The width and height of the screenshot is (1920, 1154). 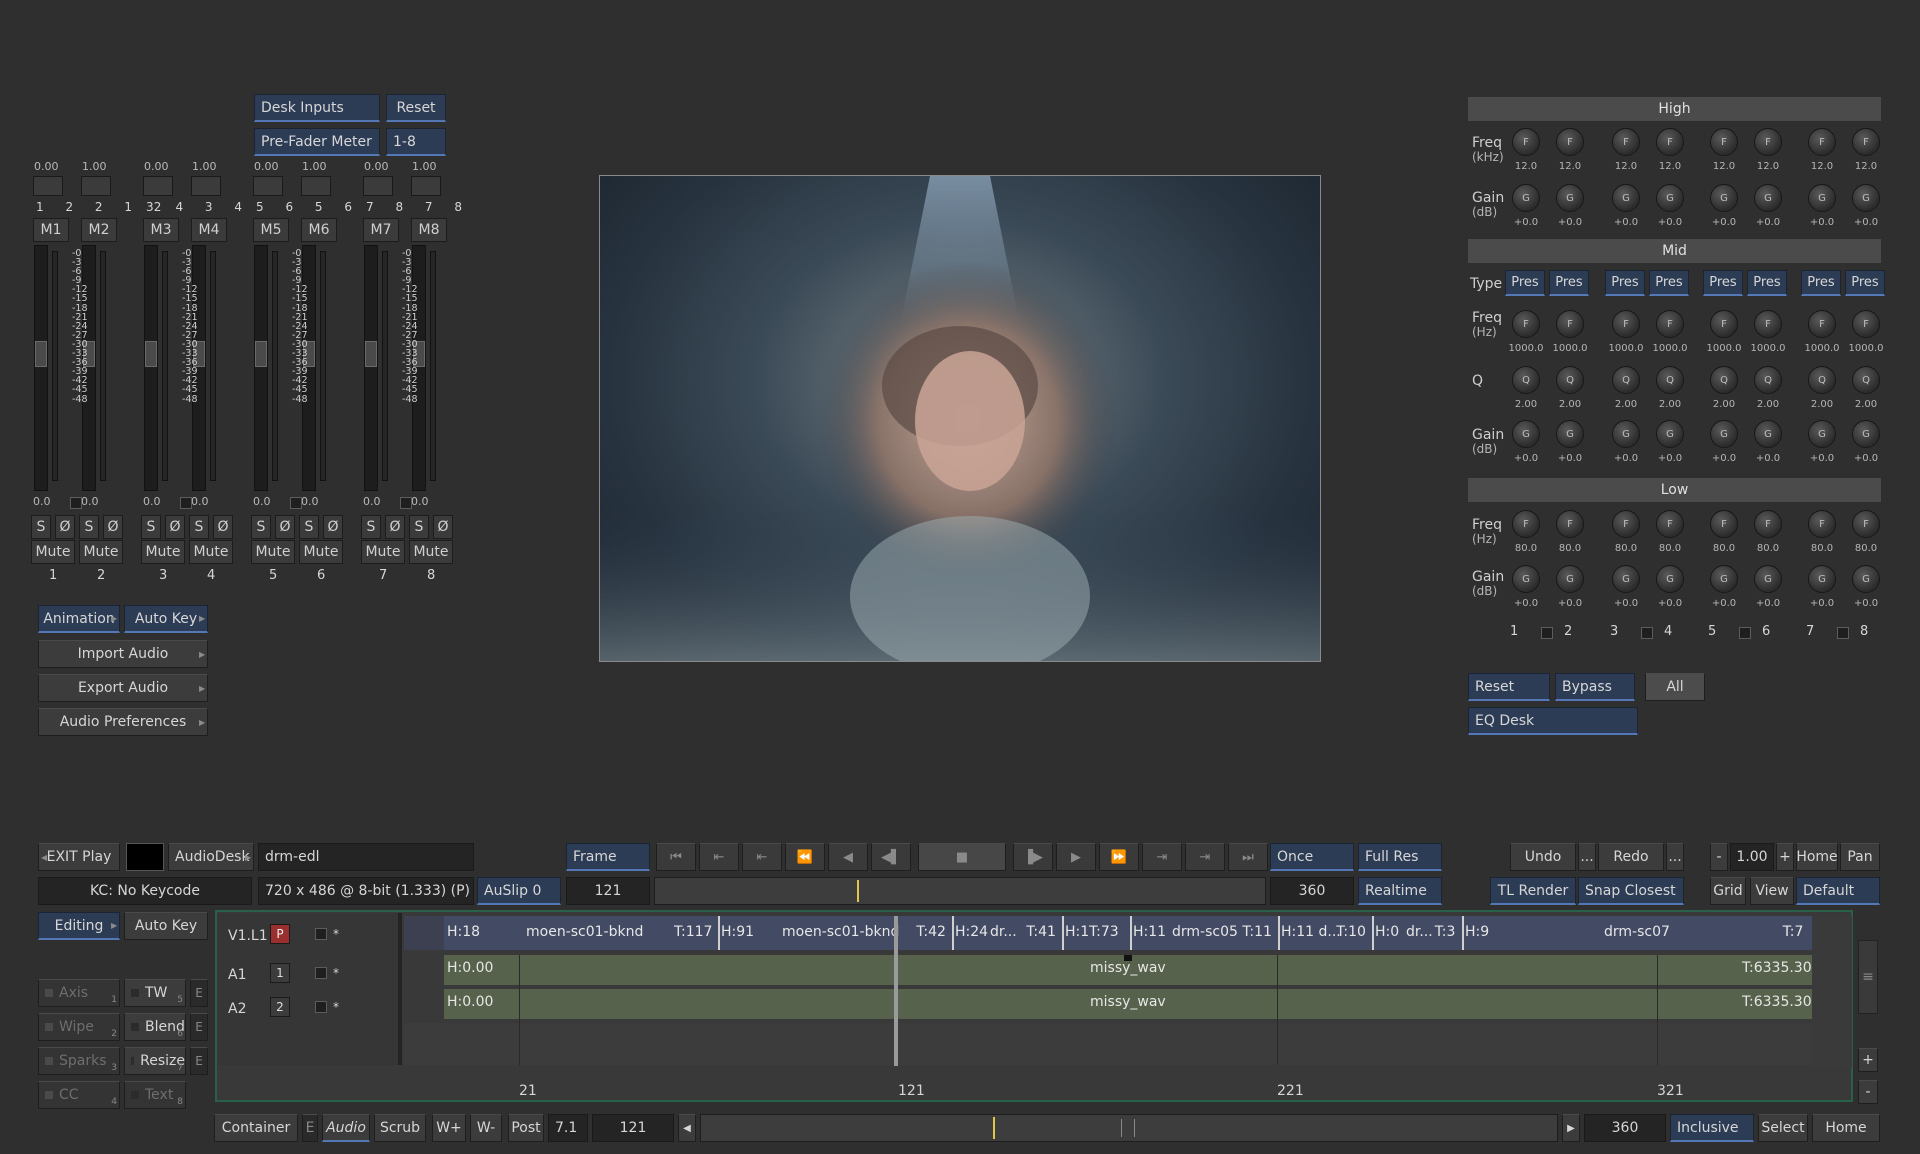 What do you see at coordinates (163, 552) in the screenshot?
I see `mute-button-3: Mute` at bounding box center [163, 552].